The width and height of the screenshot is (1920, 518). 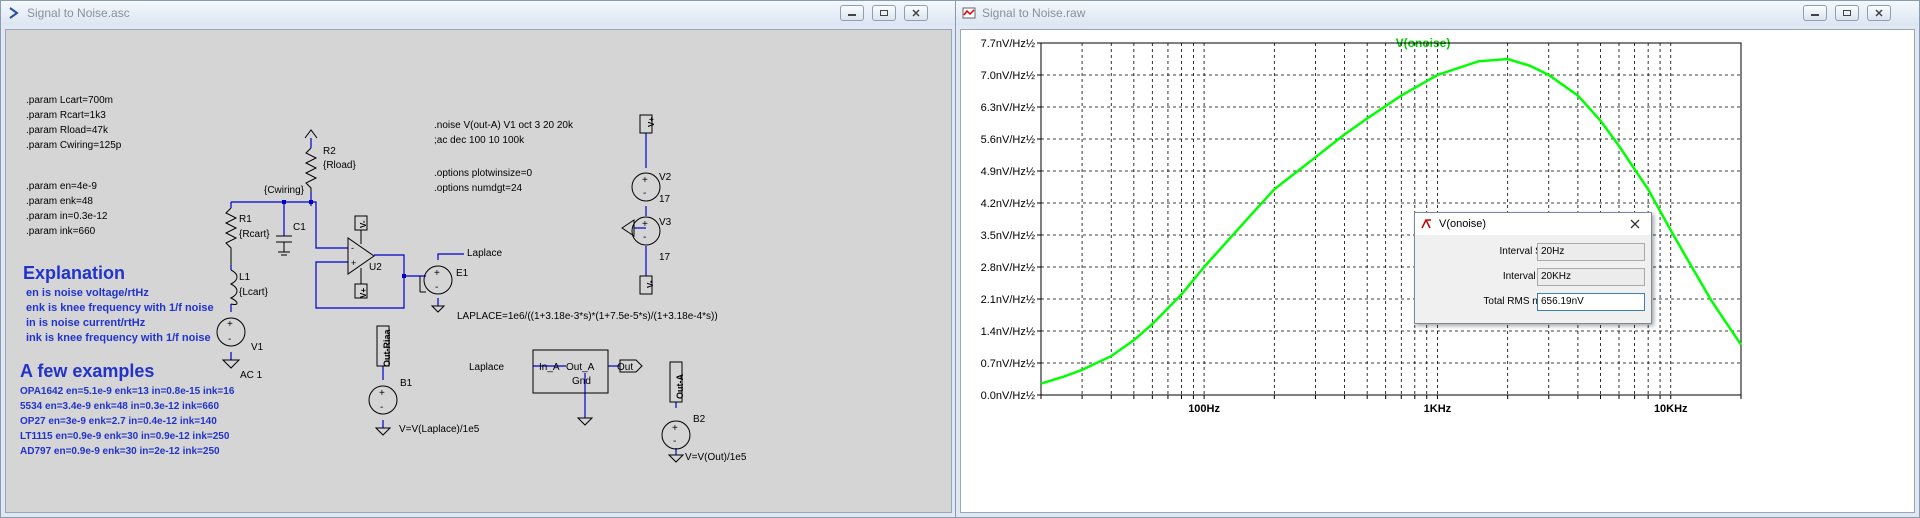 What do you see at coordinates (651, 122) in the screenshot?
I see `v2-vplus-label: V+` at bounding box center [651, 122].